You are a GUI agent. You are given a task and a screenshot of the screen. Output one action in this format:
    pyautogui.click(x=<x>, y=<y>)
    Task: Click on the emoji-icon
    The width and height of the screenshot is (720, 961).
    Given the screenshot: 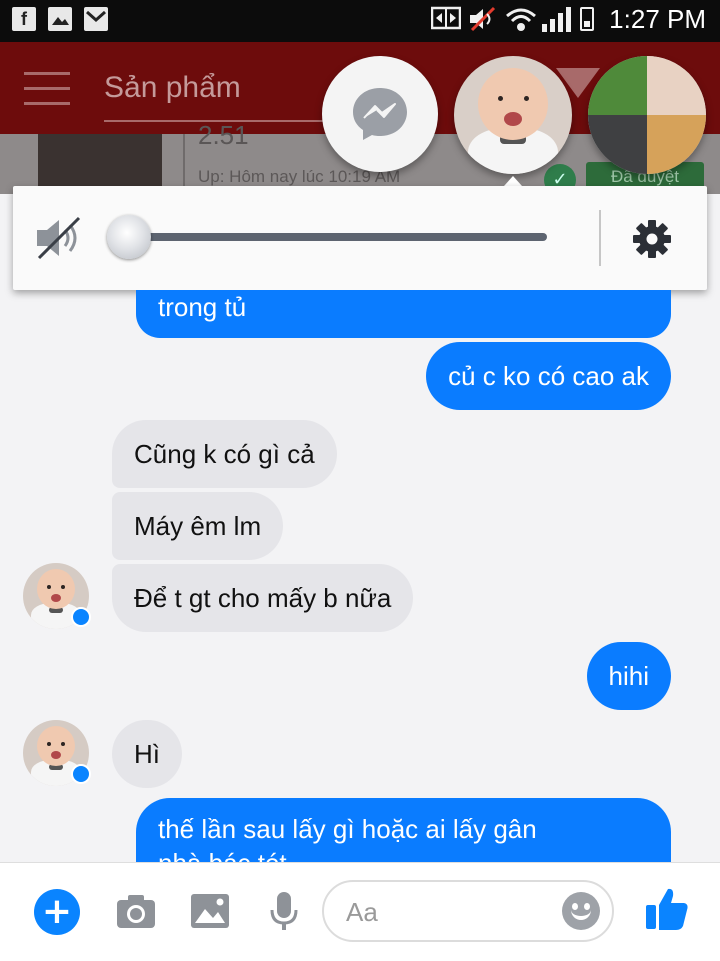 What is the action you would take?
    pyautogui.click(x=581, y=911)
    